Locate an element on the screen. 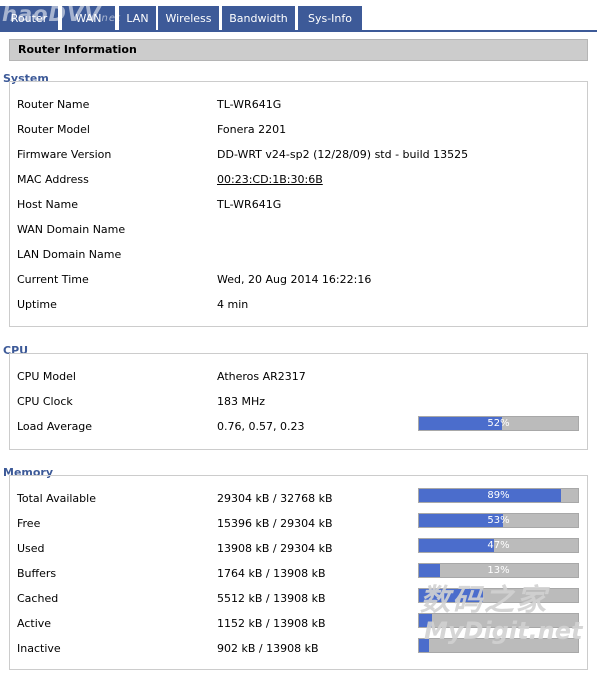  inactive-bar is located at coordinates (498, 645).